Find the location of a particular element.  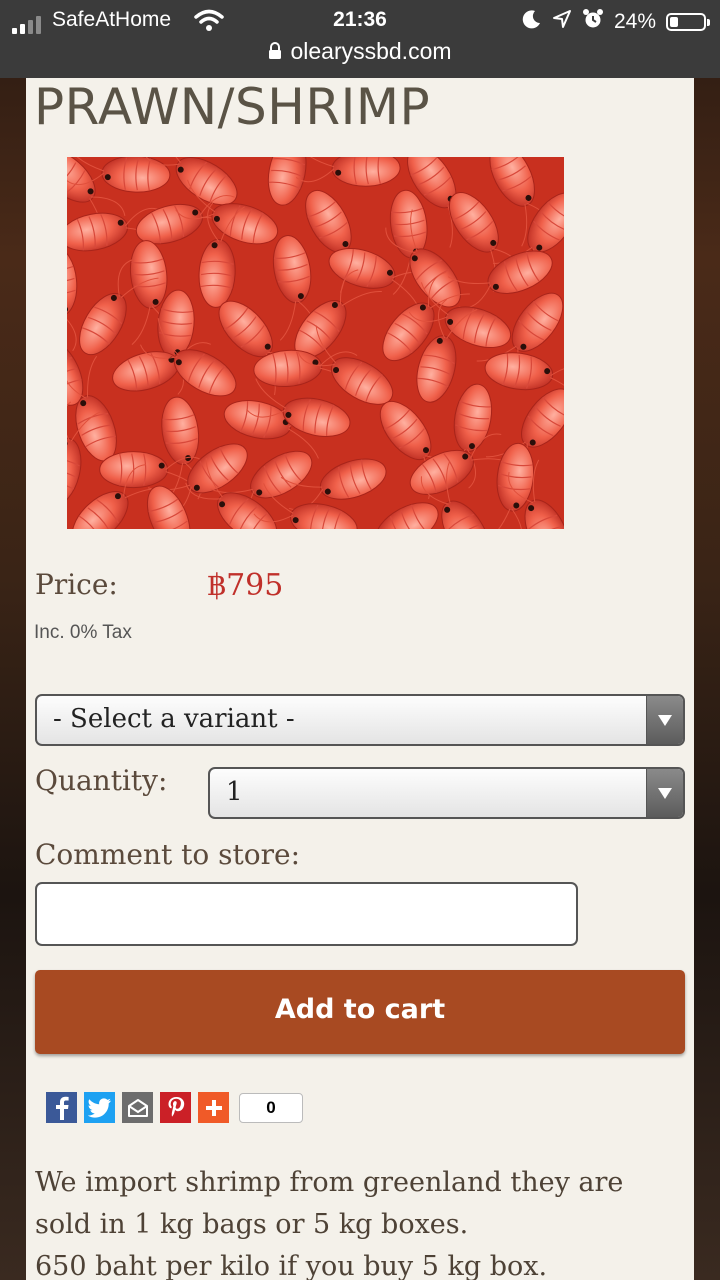

moon-icon is located at coordinates (532, 22).